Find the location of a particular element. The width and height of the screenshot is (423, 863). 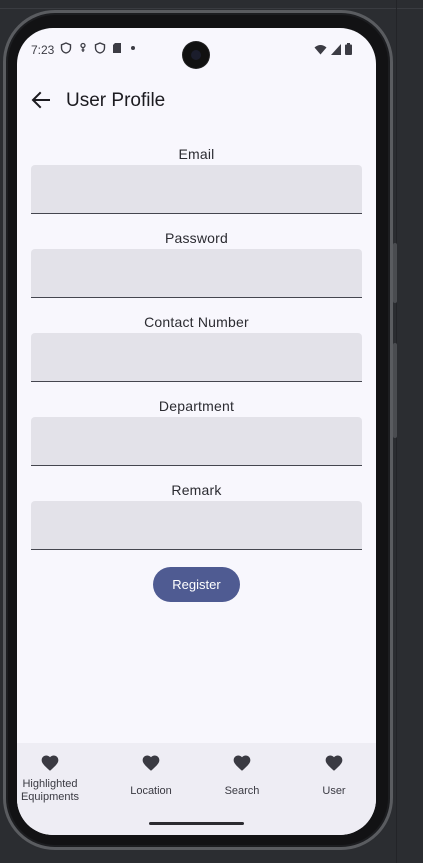

remark-label: Remark is located at coordinates (196, 490).